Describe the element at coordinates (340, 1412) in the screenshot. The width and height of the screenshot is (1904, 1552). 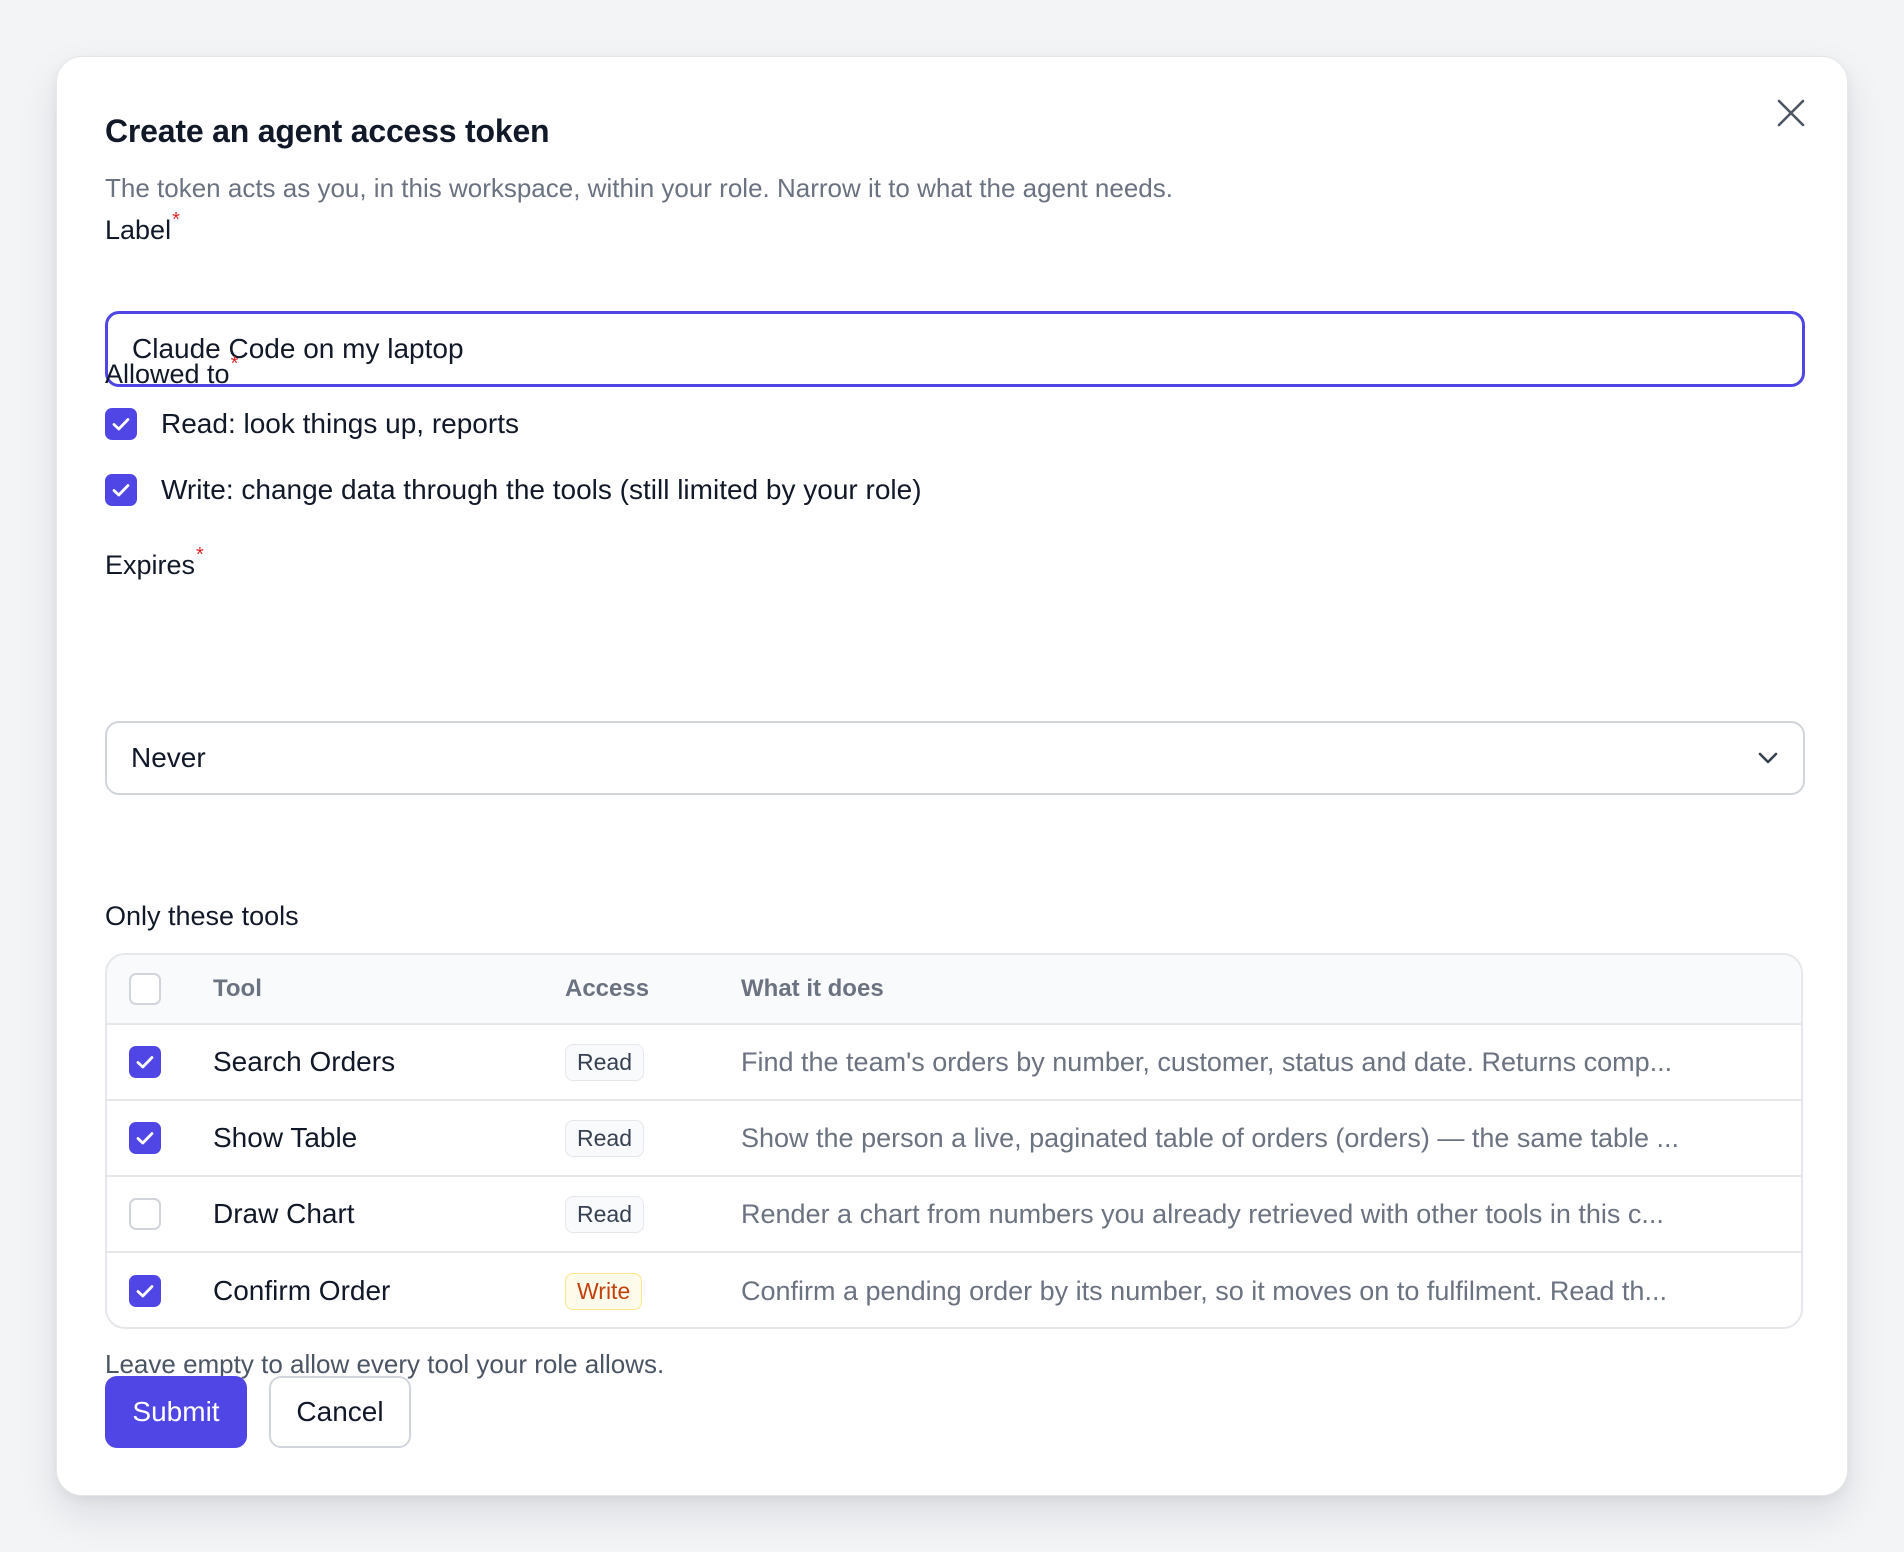
I see `cancel-button: Cancel` at that location.